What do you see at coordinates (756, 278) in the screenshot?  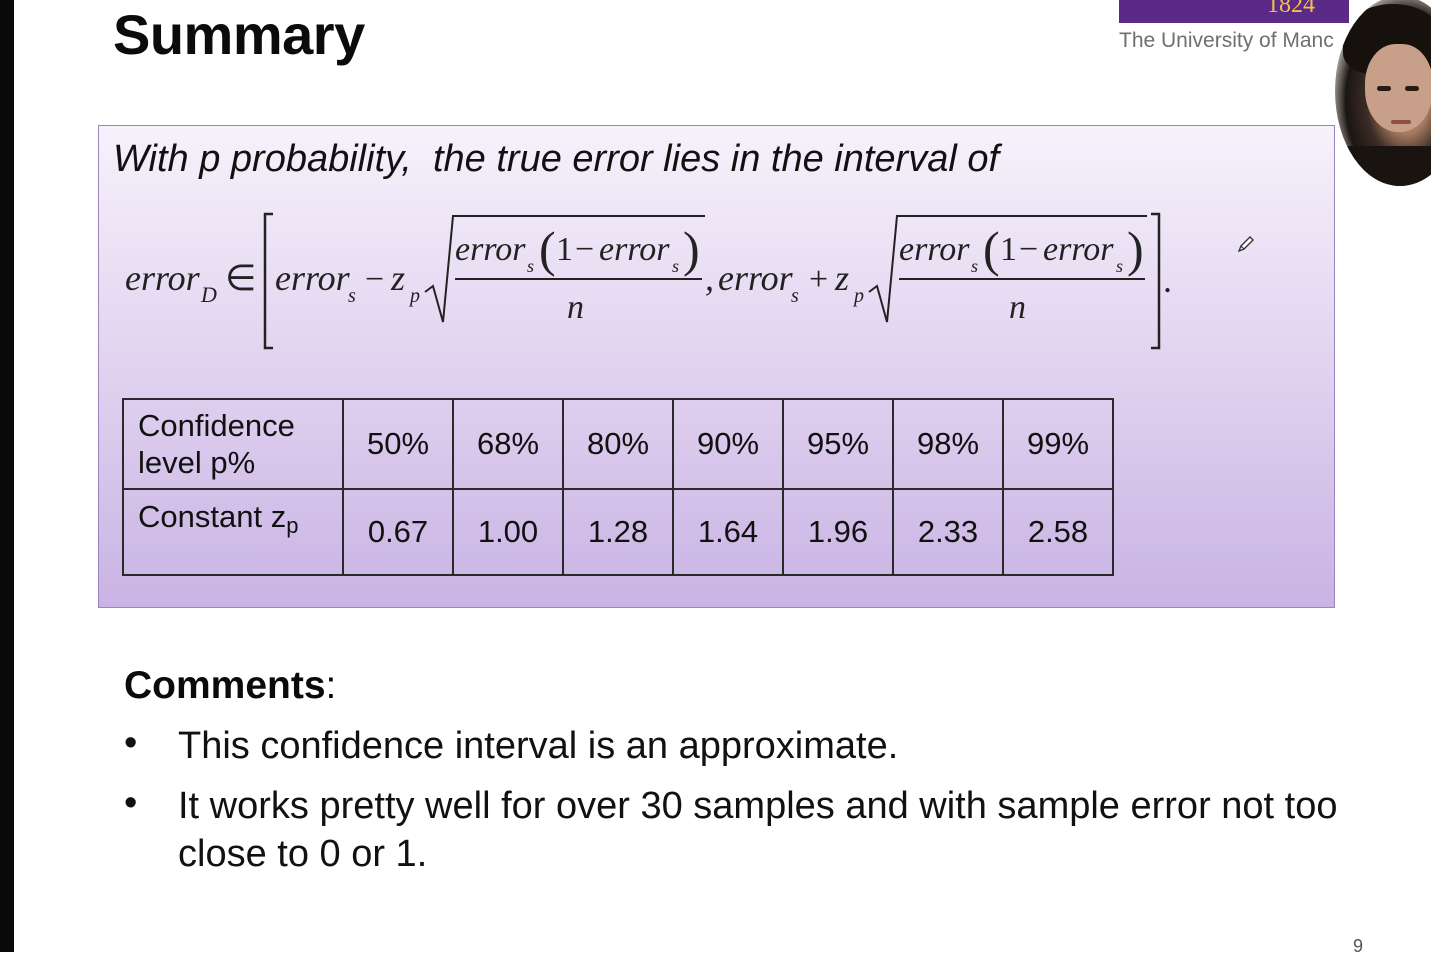 I see `term-error-s-3: error` at bounding box center [756, 278].